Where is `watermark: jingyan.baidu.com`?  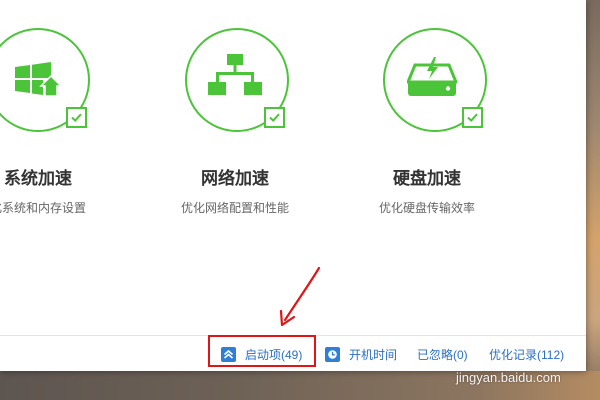
watermark: jingyan.baidu.com is located at coordinates (508, 377).